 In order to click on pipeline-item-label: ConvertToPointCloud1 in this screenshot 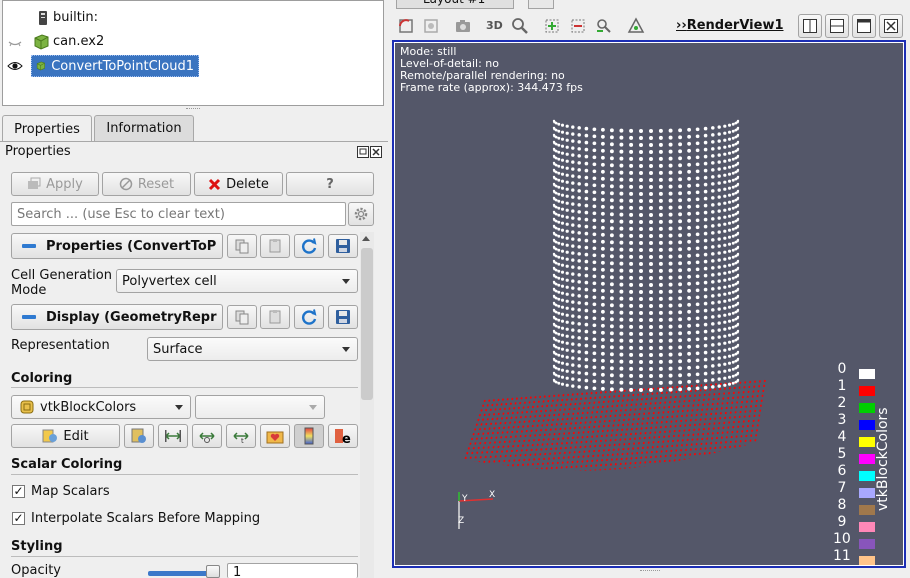, I will do `click(122, 66)`.